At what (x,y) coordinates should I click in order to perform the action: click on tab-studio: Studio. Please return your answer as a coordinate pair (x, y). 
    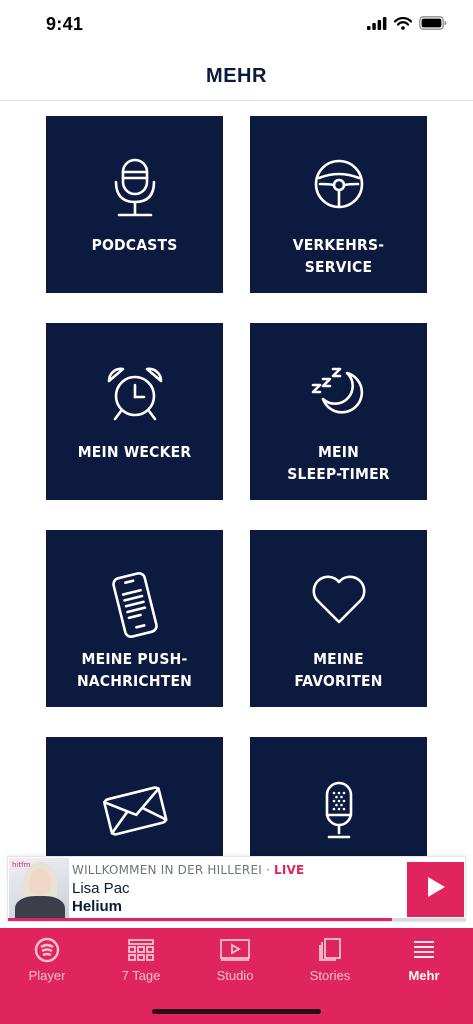
    Looking at the image, I should click on (235, 959).